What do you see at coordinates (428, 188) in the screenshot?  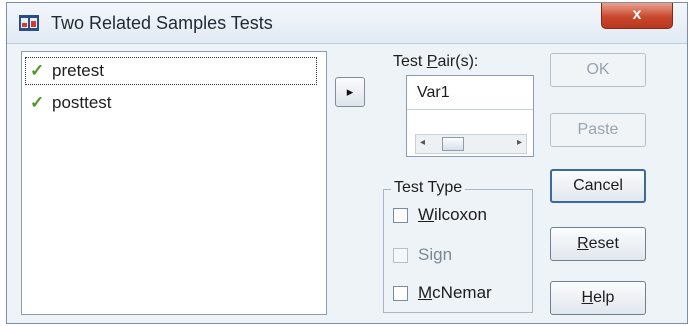 I see `test-type-label: Test Type` at bounding box center [428, 188].